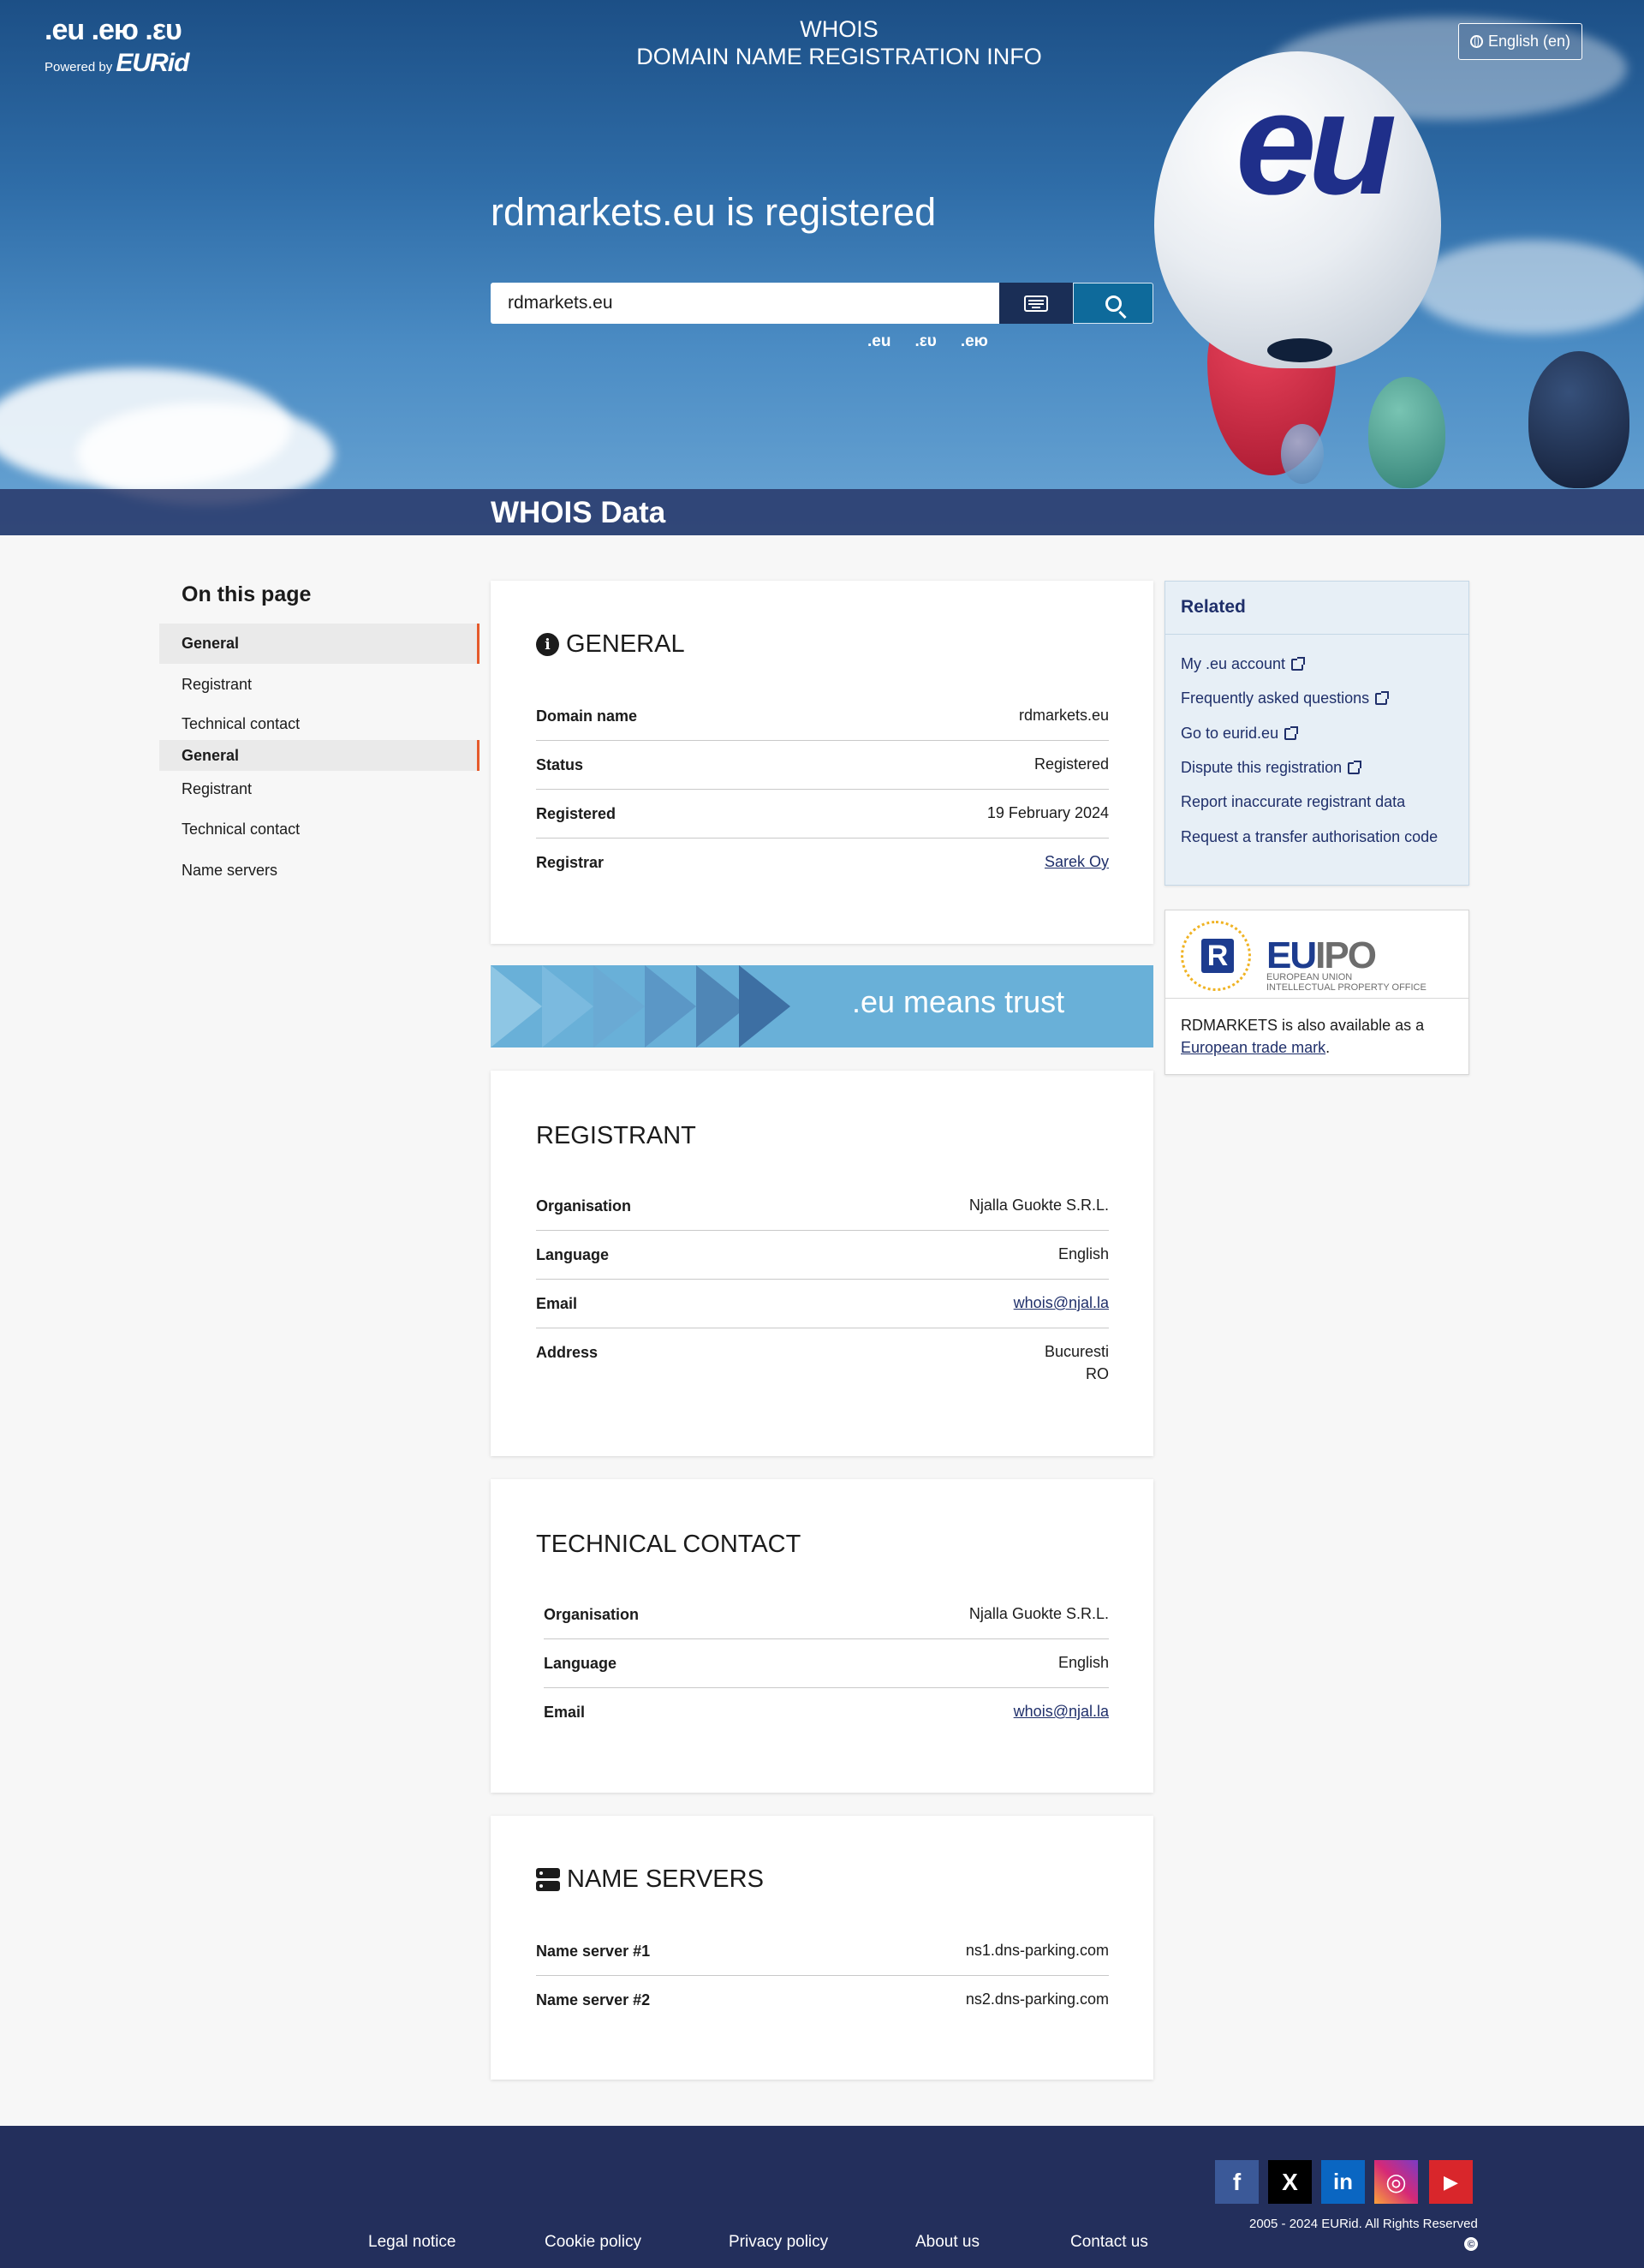  Describe the element at coordinates (578, 512) in the screenshot. I see `whois-data-title: WHOIS Data` at that location.